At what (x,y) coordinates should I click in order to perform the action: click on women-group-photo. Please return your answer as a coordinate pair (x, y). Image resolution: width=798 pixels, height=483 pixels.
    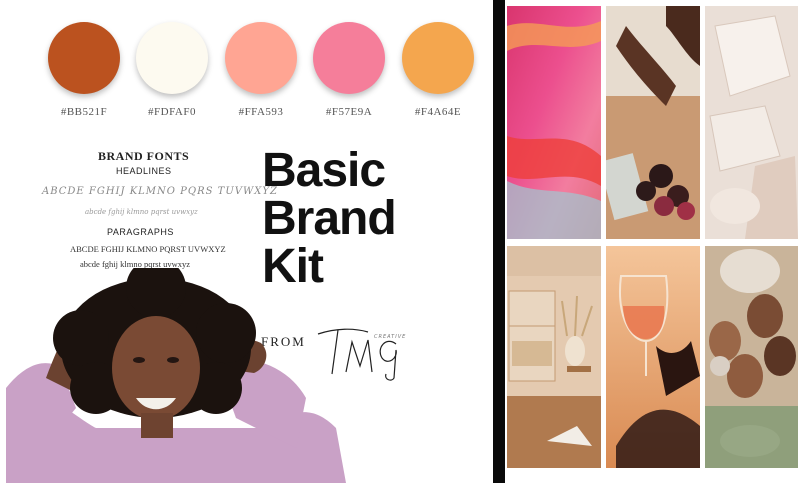
    Looking at the image, I should click on (751, 357).